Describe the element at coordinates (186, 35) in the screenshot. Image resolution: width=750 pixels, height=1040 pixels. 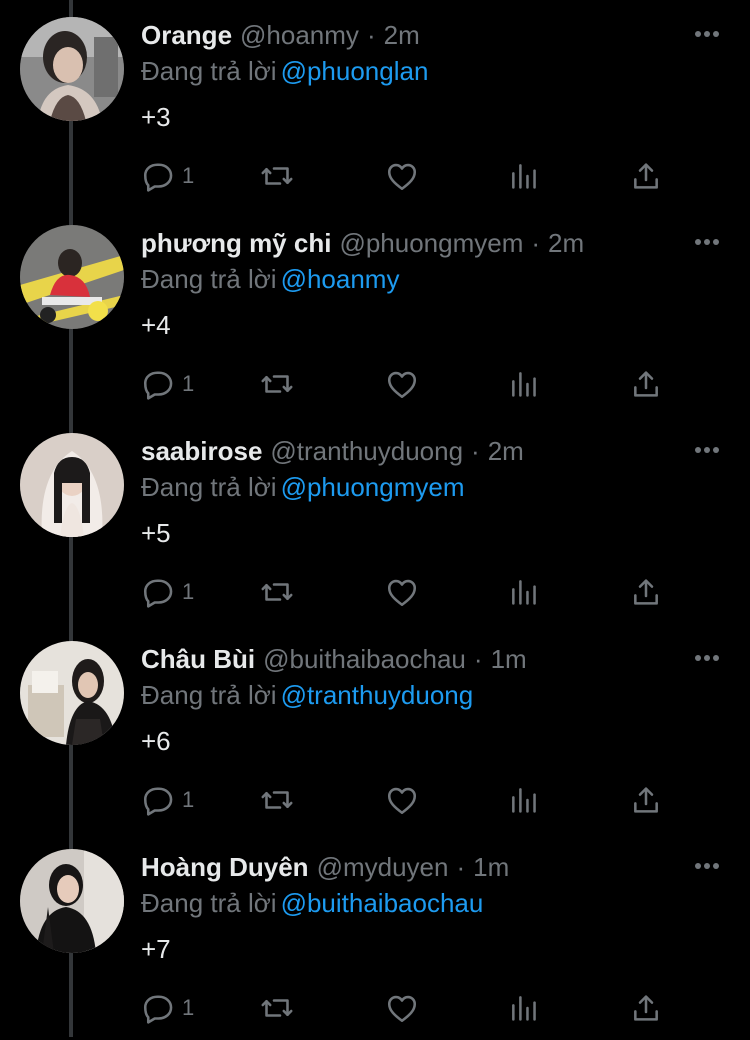
I see `display-name: Orange` at that location.